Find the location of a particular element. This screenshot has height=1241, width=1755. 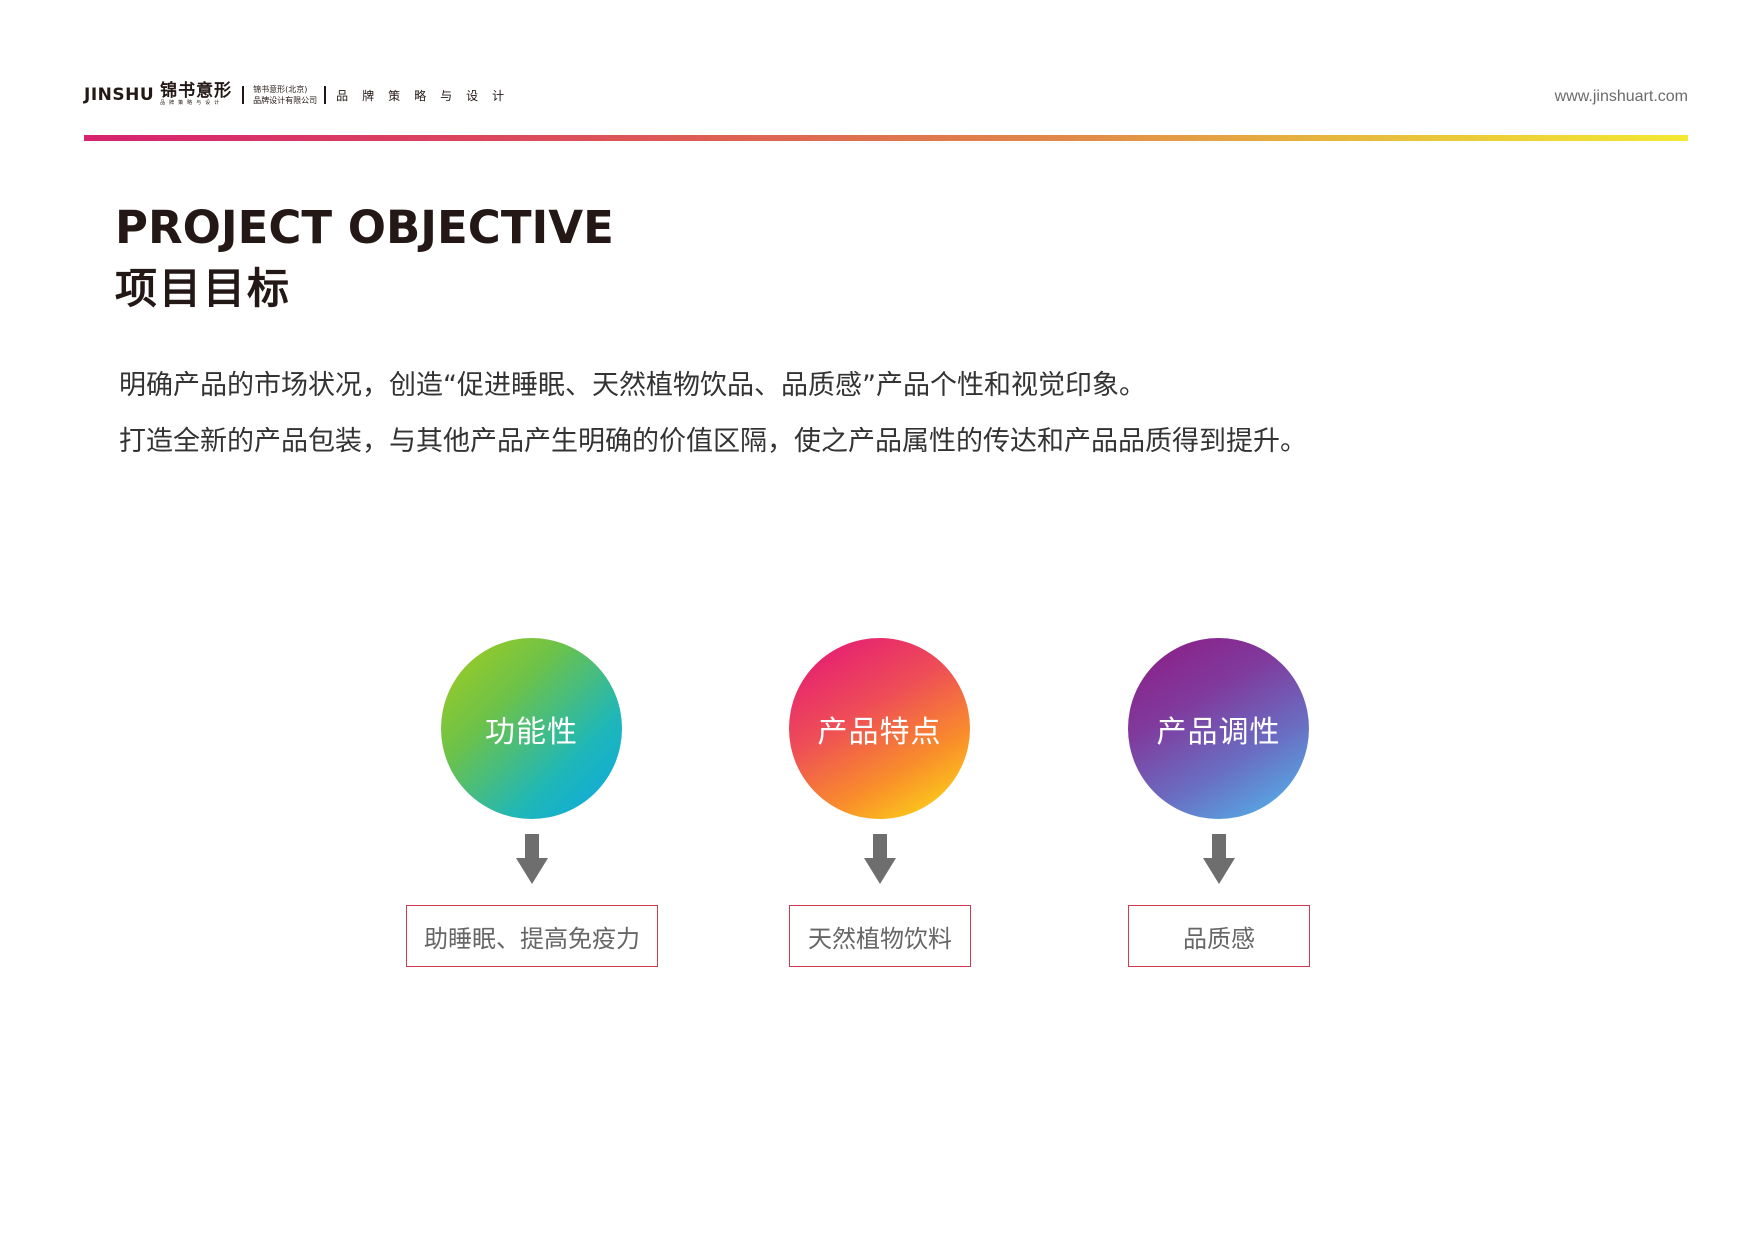

objective-circle: 产品调性 is located at coordinates (1218, 728).